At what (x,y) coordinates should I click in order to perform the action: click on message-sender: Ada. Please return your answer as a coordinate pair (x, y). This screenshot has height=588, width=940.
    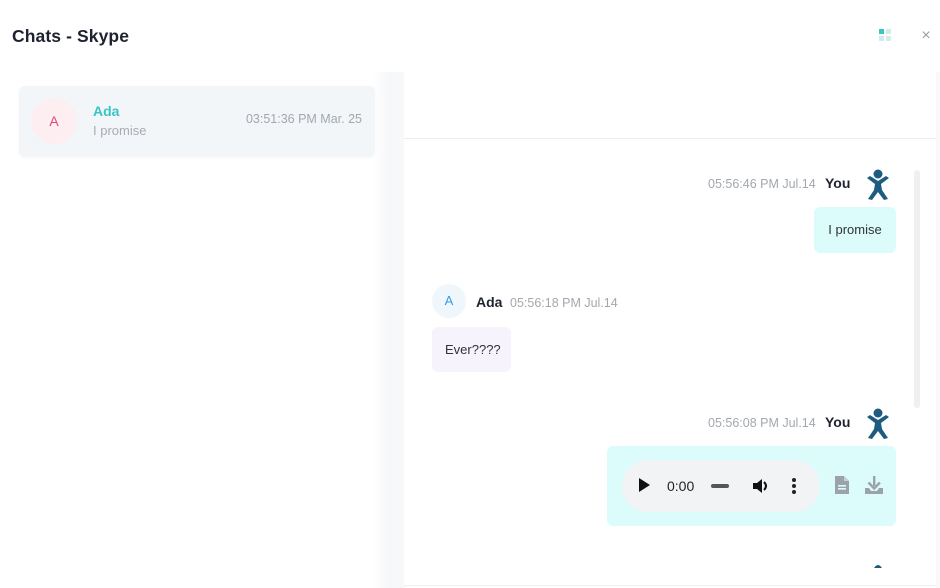
    Looking at the image, I should click on (489, 302).